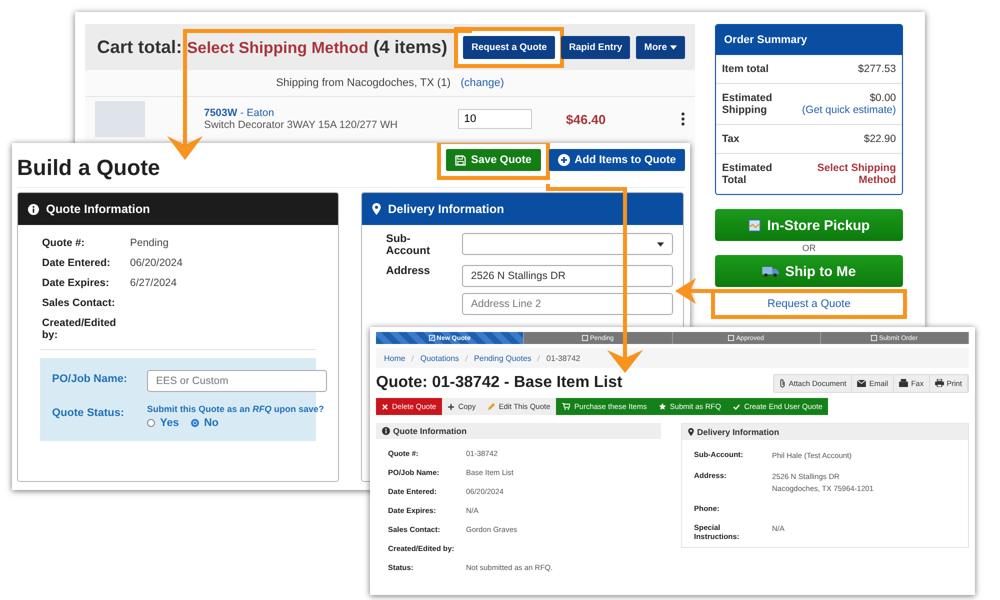  I want to click on add-items-button: Add Items to Quote, so click(616, 160).